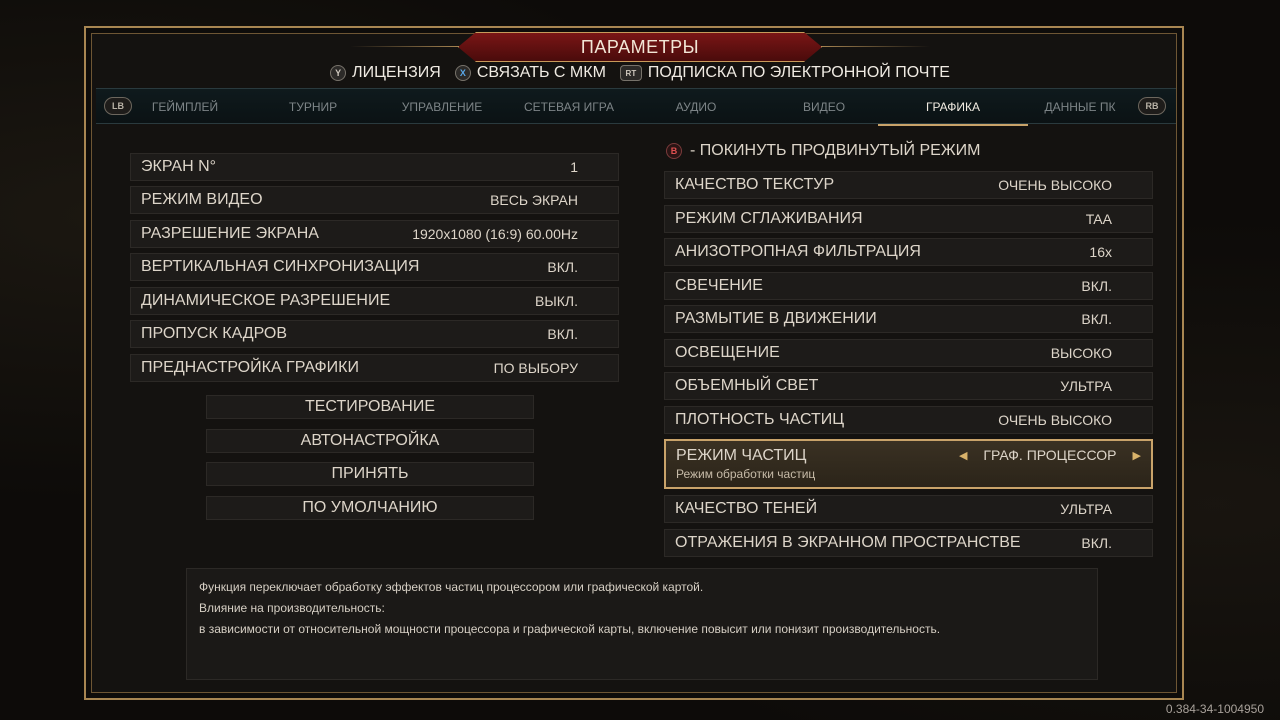  Describe the element at coordinates (250, 367) in the screenshot. I see `setting-label: ПРЕДНАСТРОЙКА ГРАФИКИ` at that location.